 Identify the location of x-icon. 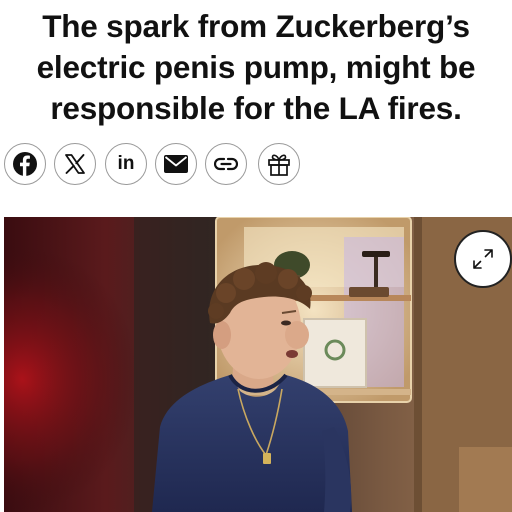
(75, 164).